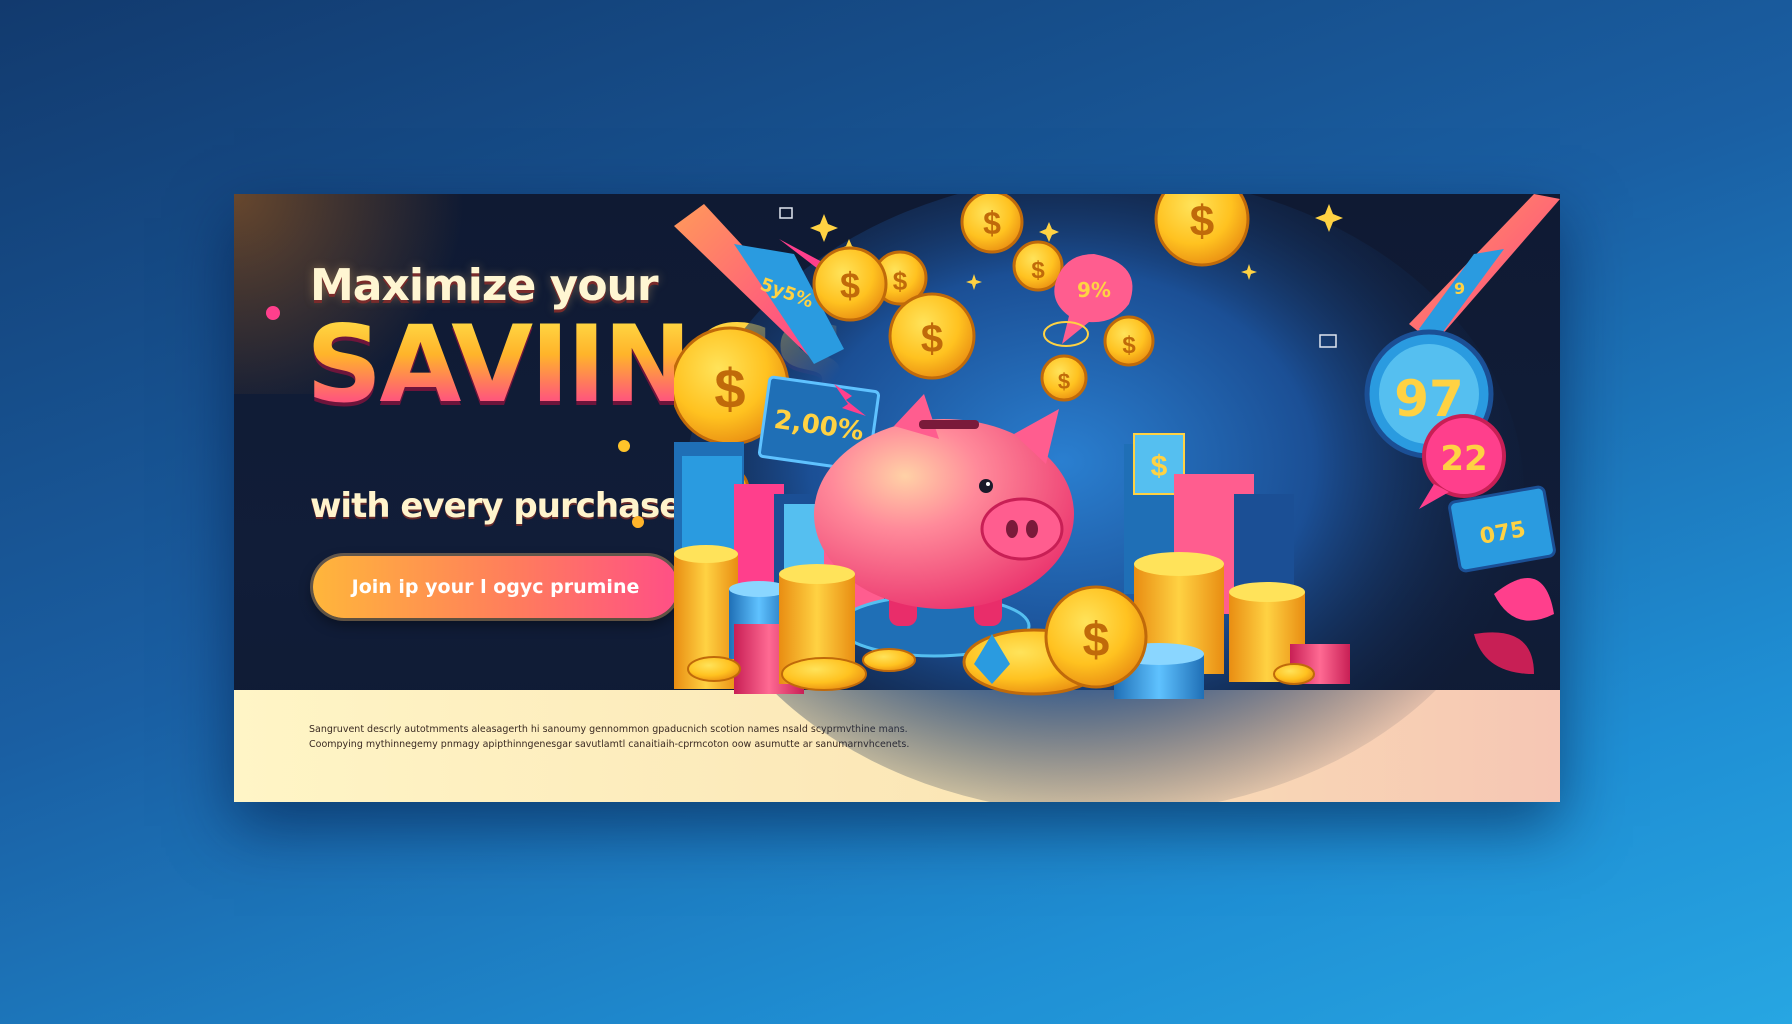 The height and width of the screenshot is (1024, 1792). I want to click on small-card: 075, so click(1502, 529).